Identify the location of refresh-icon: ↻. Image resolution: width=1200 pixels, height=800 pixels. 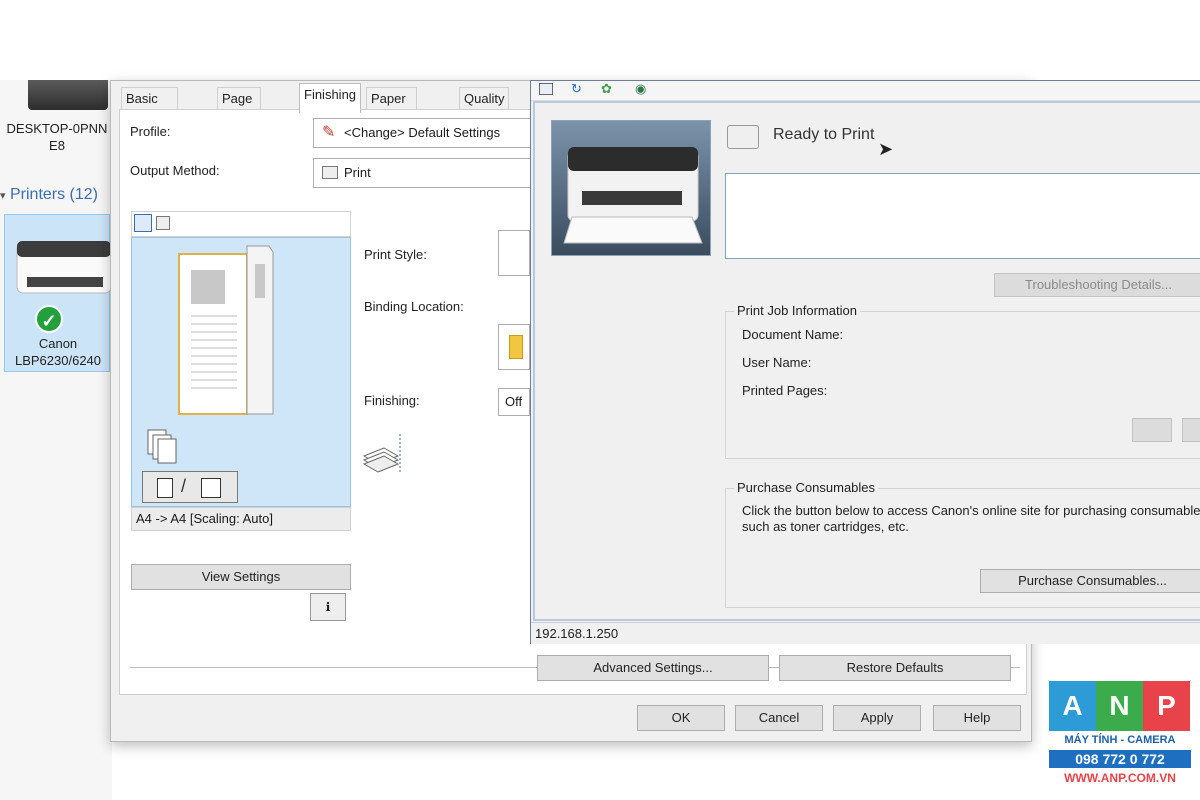
(576, 89).